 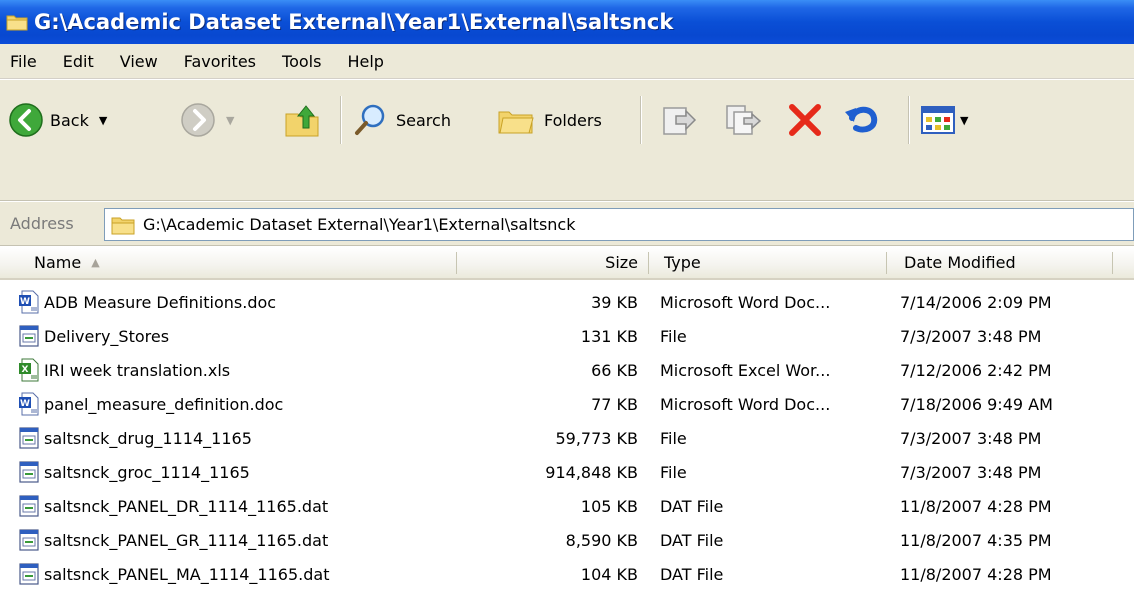 I want to click on file-name-cell: saltsnck_PANEL_DR_1114_1165.dat, so click(x=236, y=506).